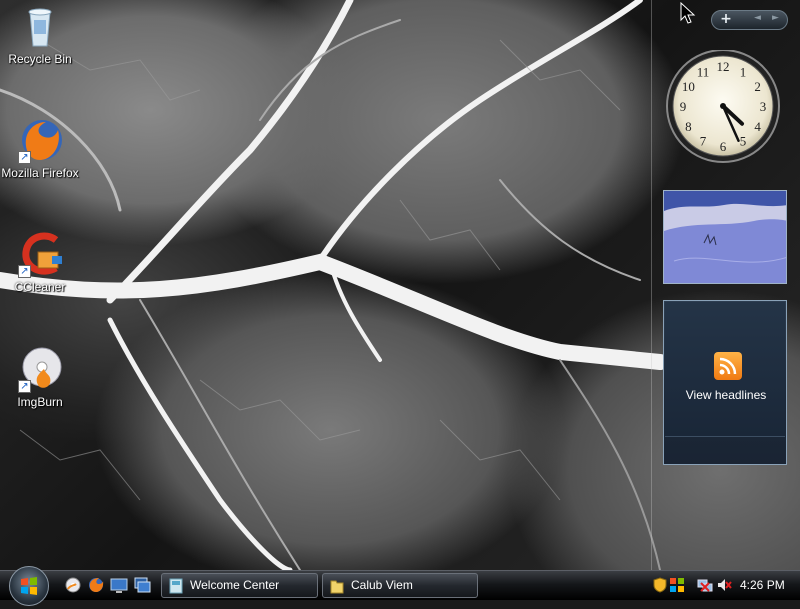 This screenshot has width=800, height=609. Describe the element at coordinates (757, 126) in the screenshot. I see `clock-numeral: 4` at that location.